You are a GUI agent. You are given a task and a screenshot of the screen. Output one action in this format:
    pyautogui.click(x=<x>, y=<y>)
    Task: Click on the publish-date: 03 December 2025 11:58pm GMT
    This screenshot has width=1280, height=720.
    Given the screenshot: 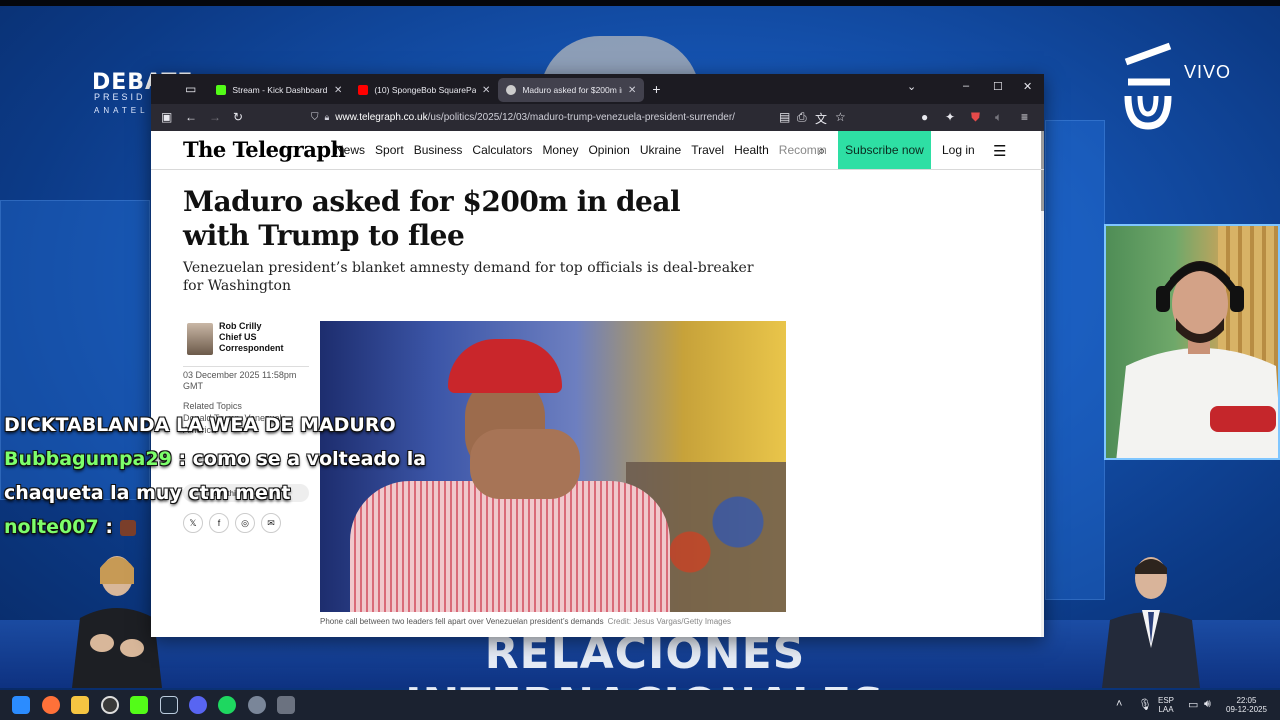 What is the action you would take?
    pyautogui.click(x=246, y=379)
    